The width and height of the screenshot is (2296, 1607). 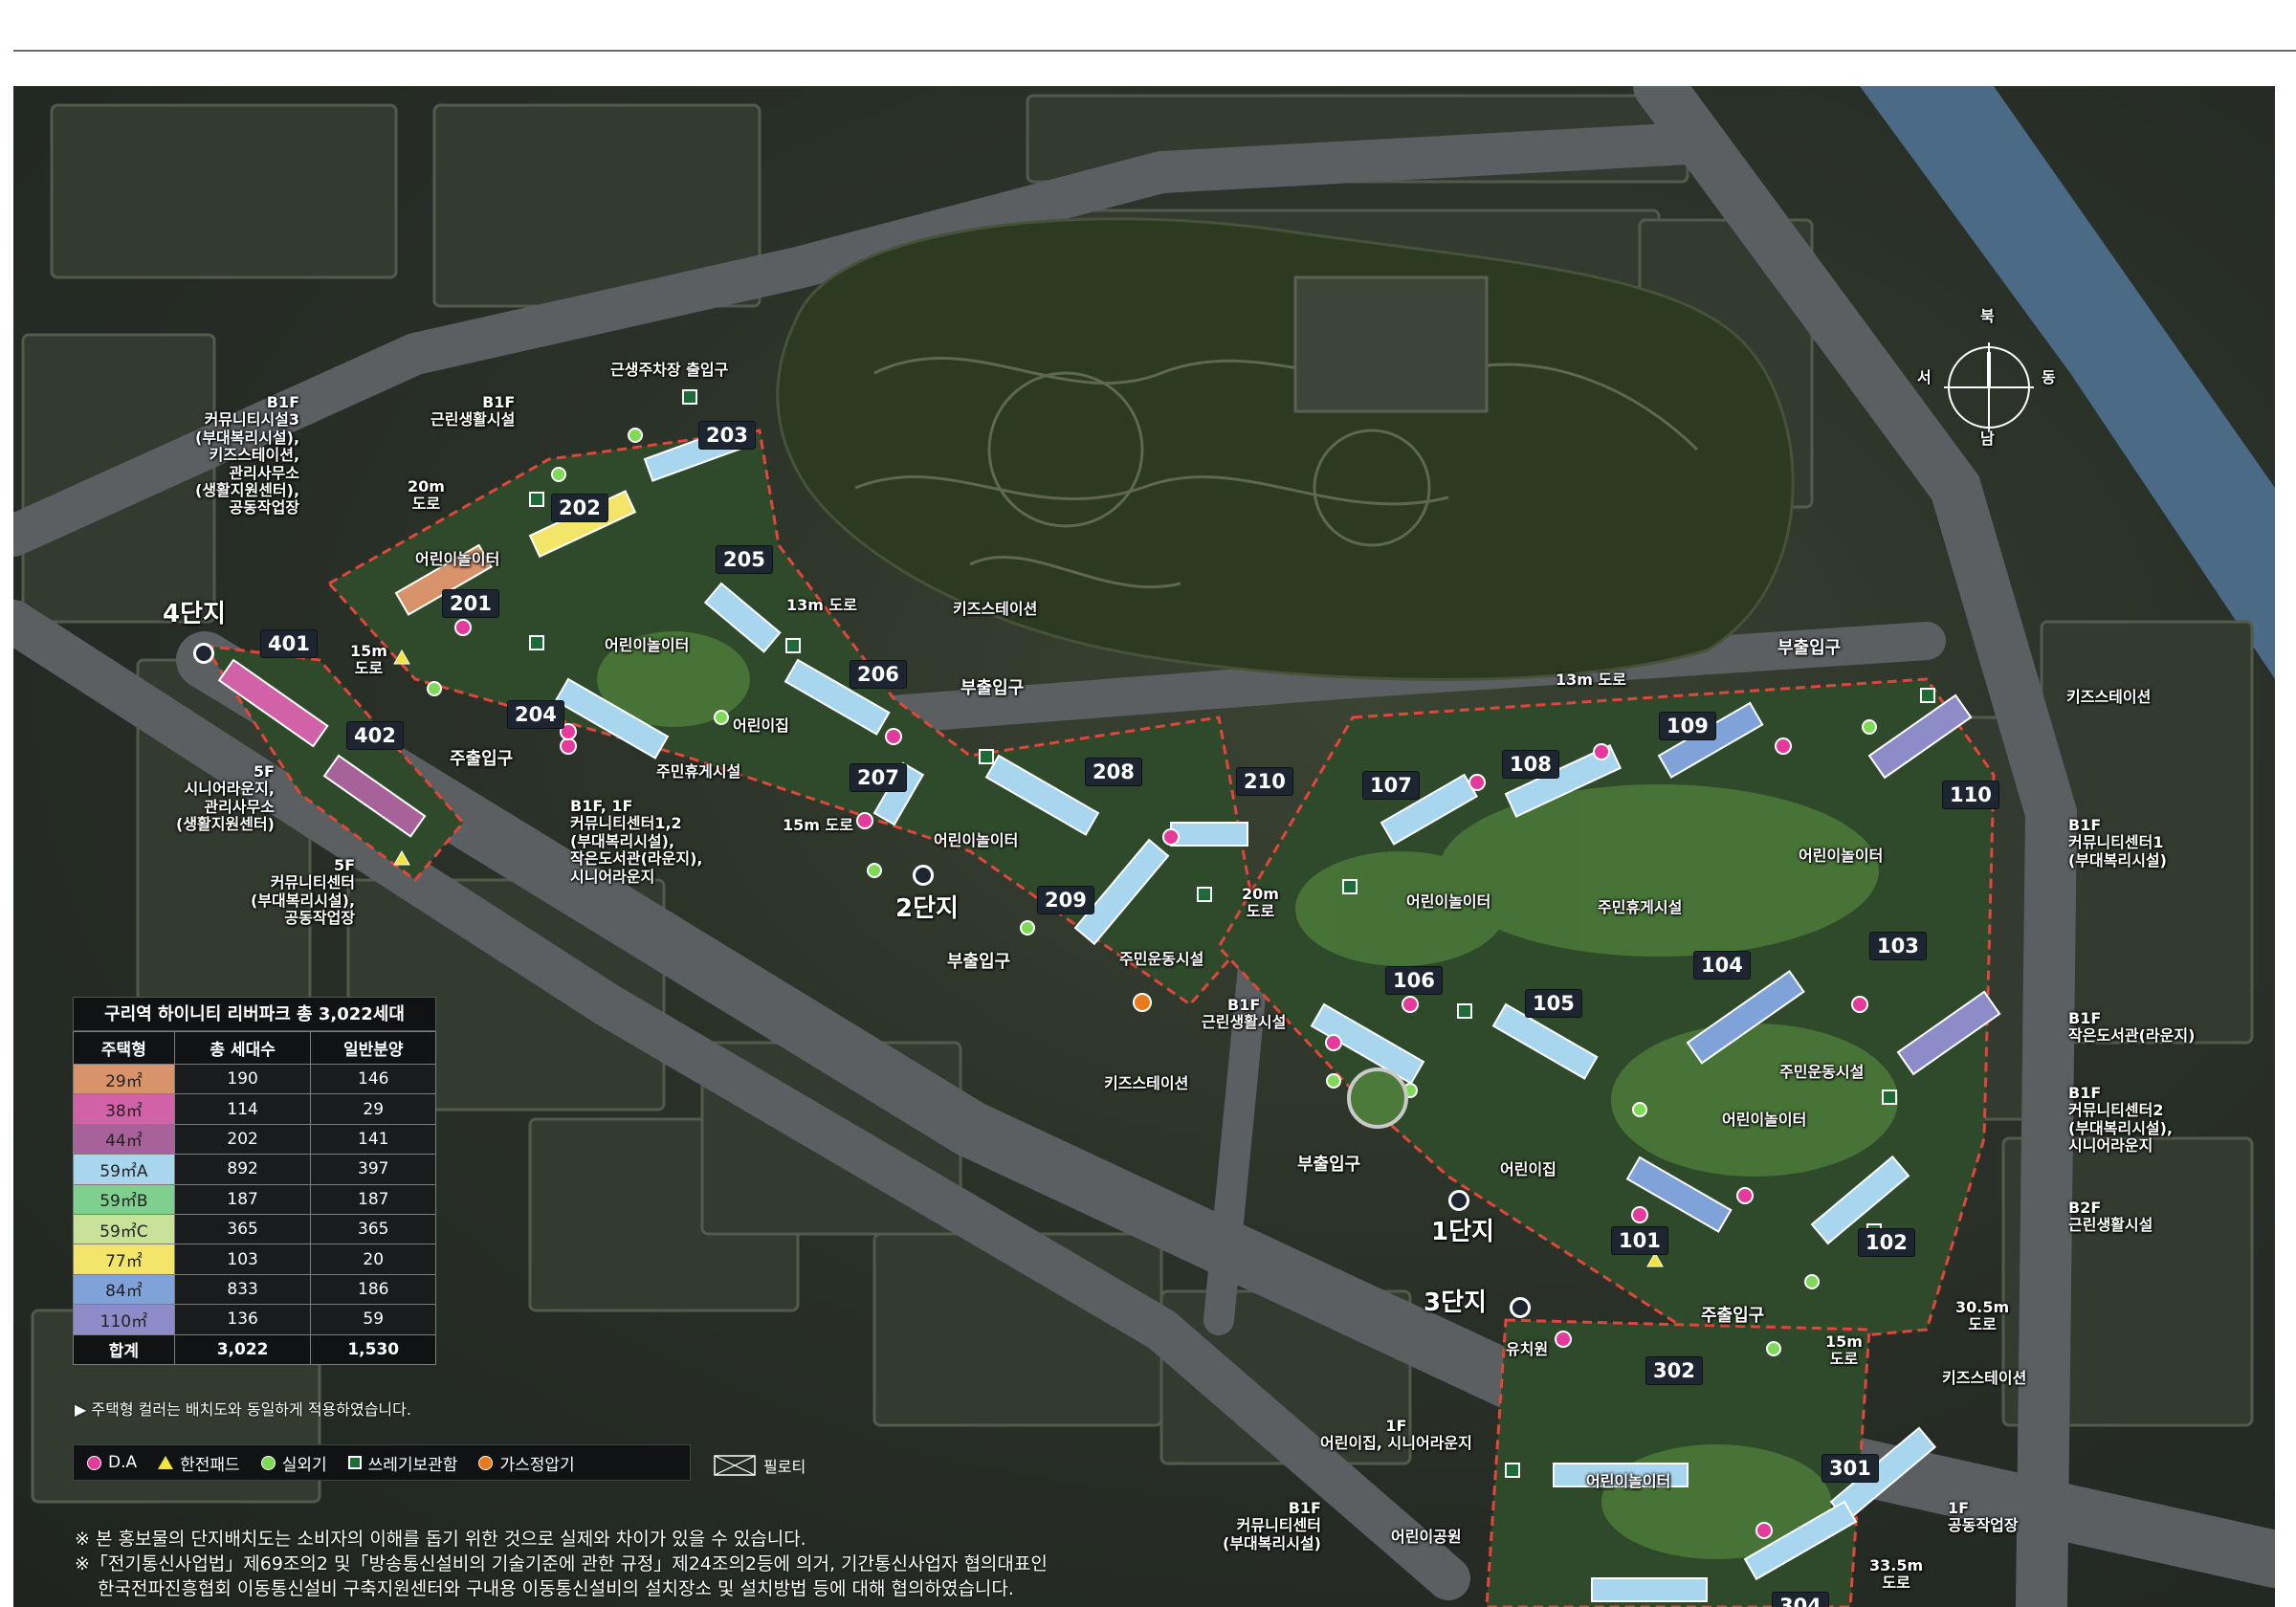 What do you see at coordinates (124, 1199) in the screenshot?
I see `unit-type-cell: 59㎡B` at bounding box center [124, 1199].